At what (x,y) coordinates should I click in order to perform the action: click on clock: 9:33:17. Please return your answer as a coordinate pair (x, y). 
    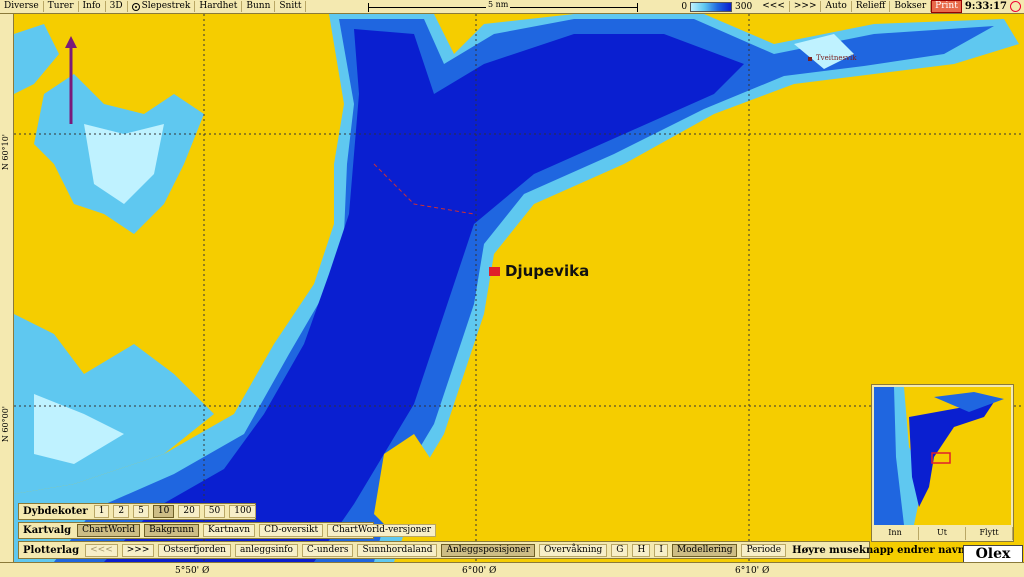
    Looking at the image, I should click on (985, 6).